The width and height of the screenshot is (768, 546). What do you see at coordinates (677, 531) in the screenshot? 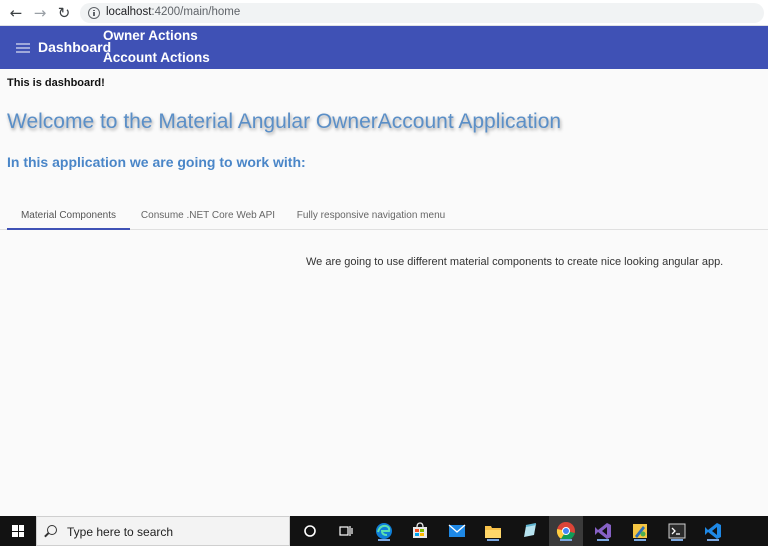
I see `terminal-icon` at bounding box center [677, 531].